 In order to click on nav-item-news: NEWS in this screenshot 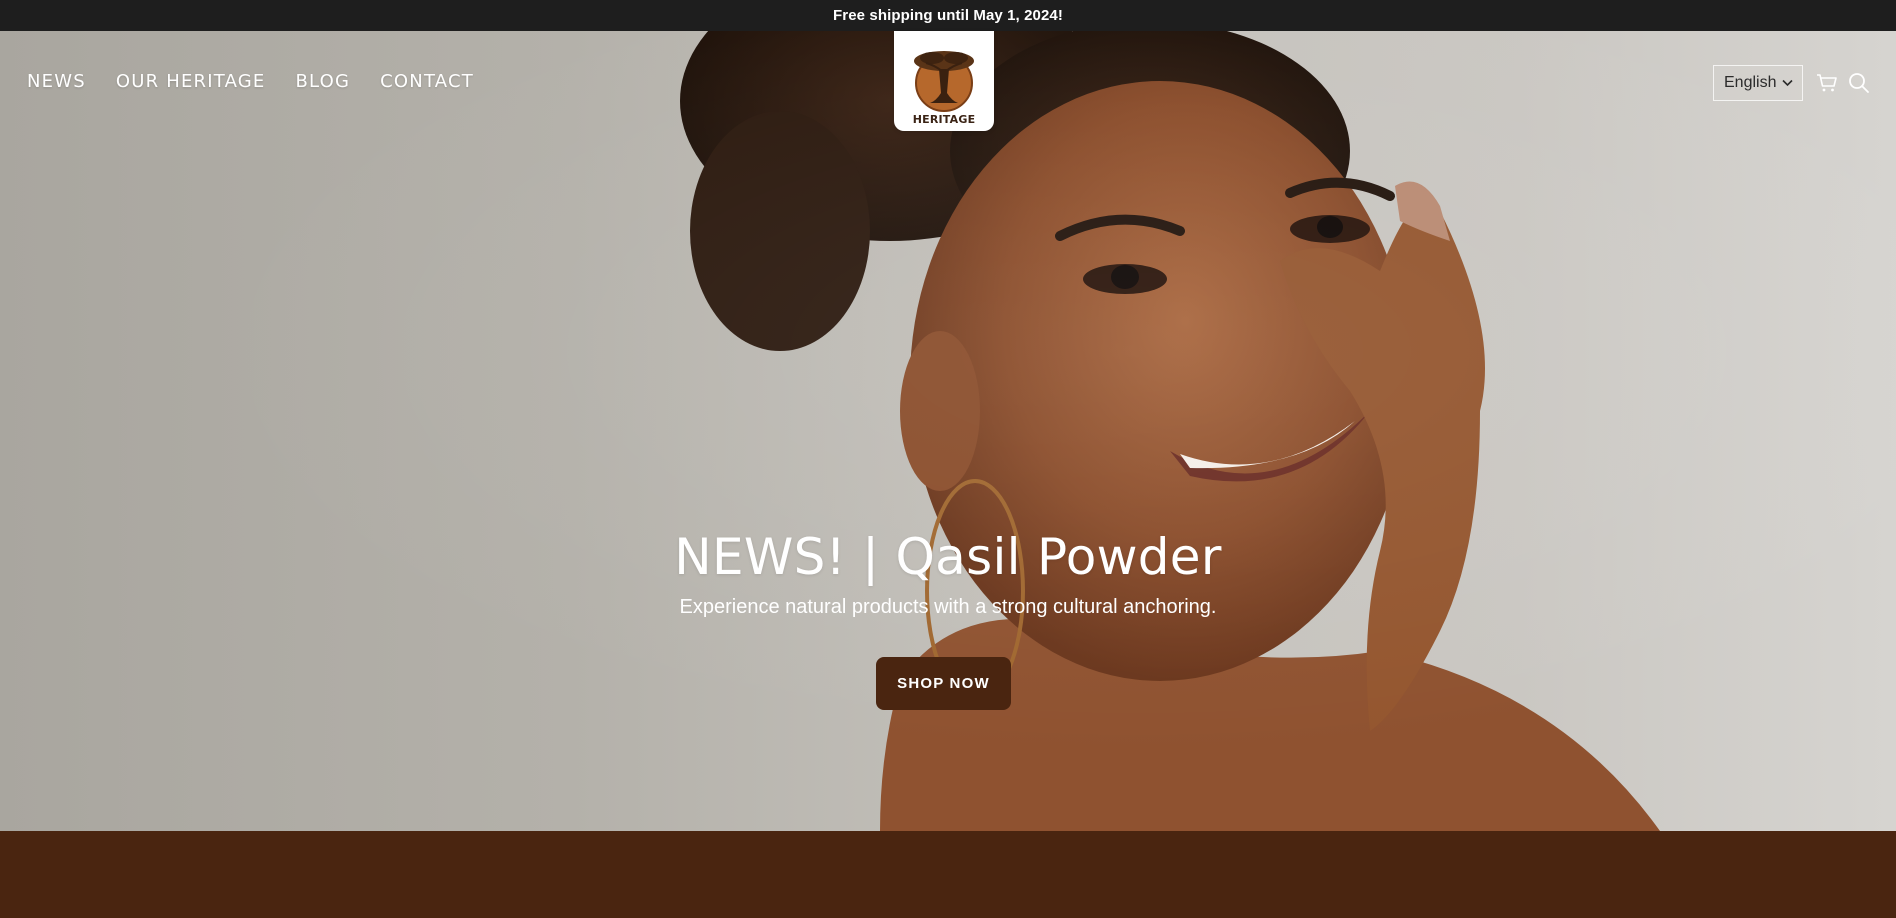, I will do `click(56, 81)`.